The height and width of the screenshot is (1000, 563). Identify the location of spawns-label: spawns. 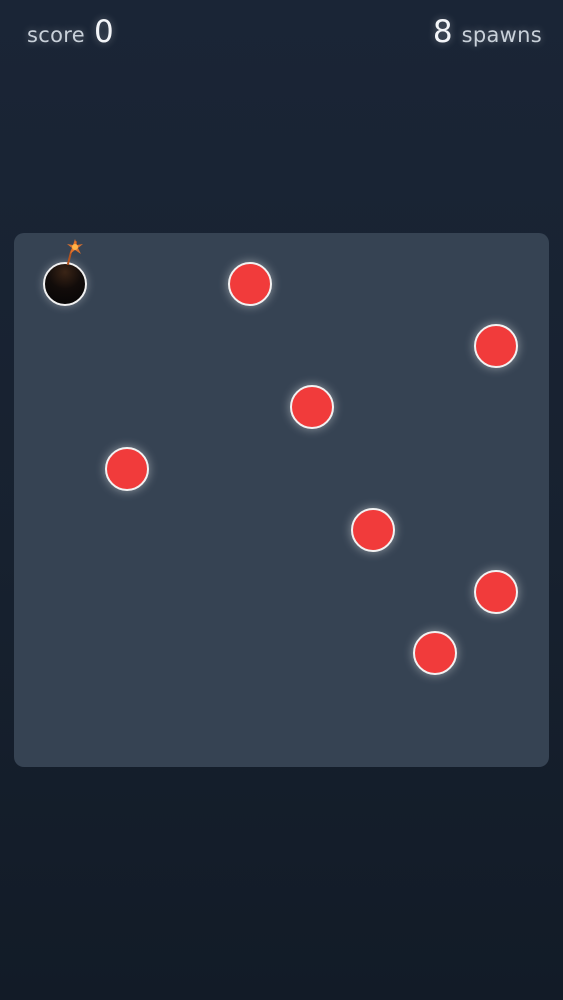
(501, 35).